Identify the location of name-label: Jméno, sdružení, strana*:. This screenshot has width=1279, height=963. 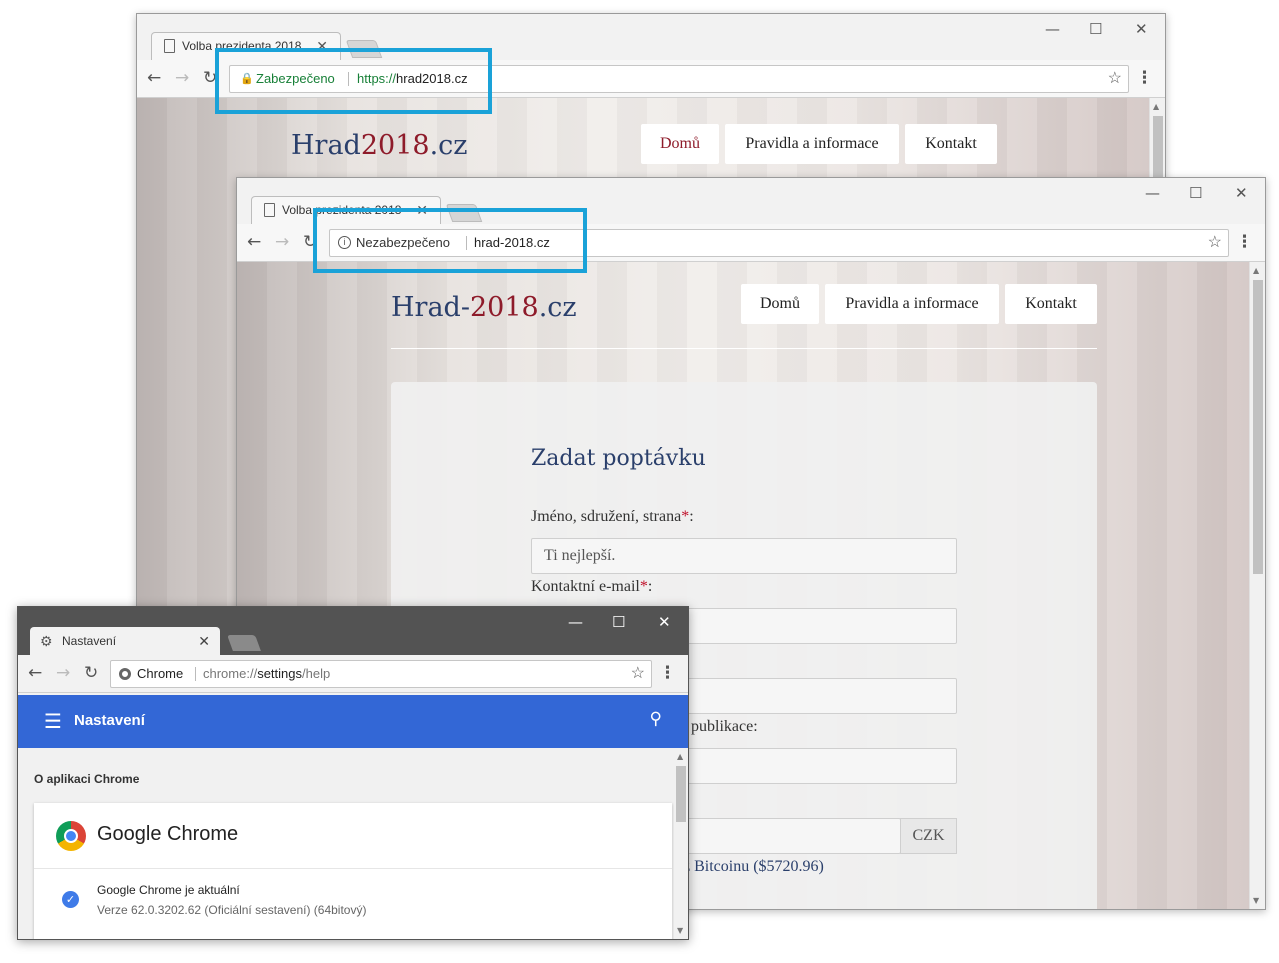
(612, 517).